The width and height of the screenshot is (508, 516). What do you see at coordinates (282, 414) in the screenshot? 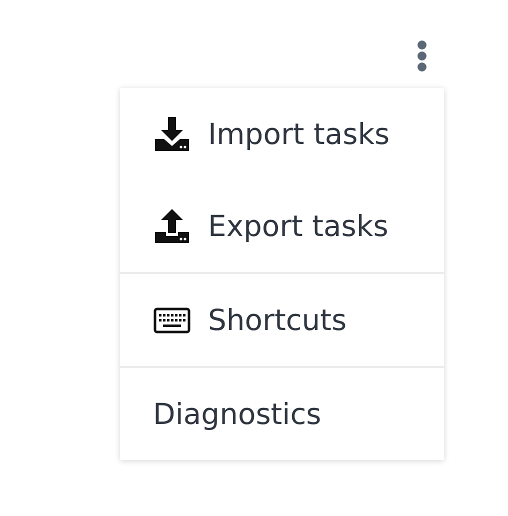
I see `menu-item: Diagnostics` at bounding box center [282, 414].